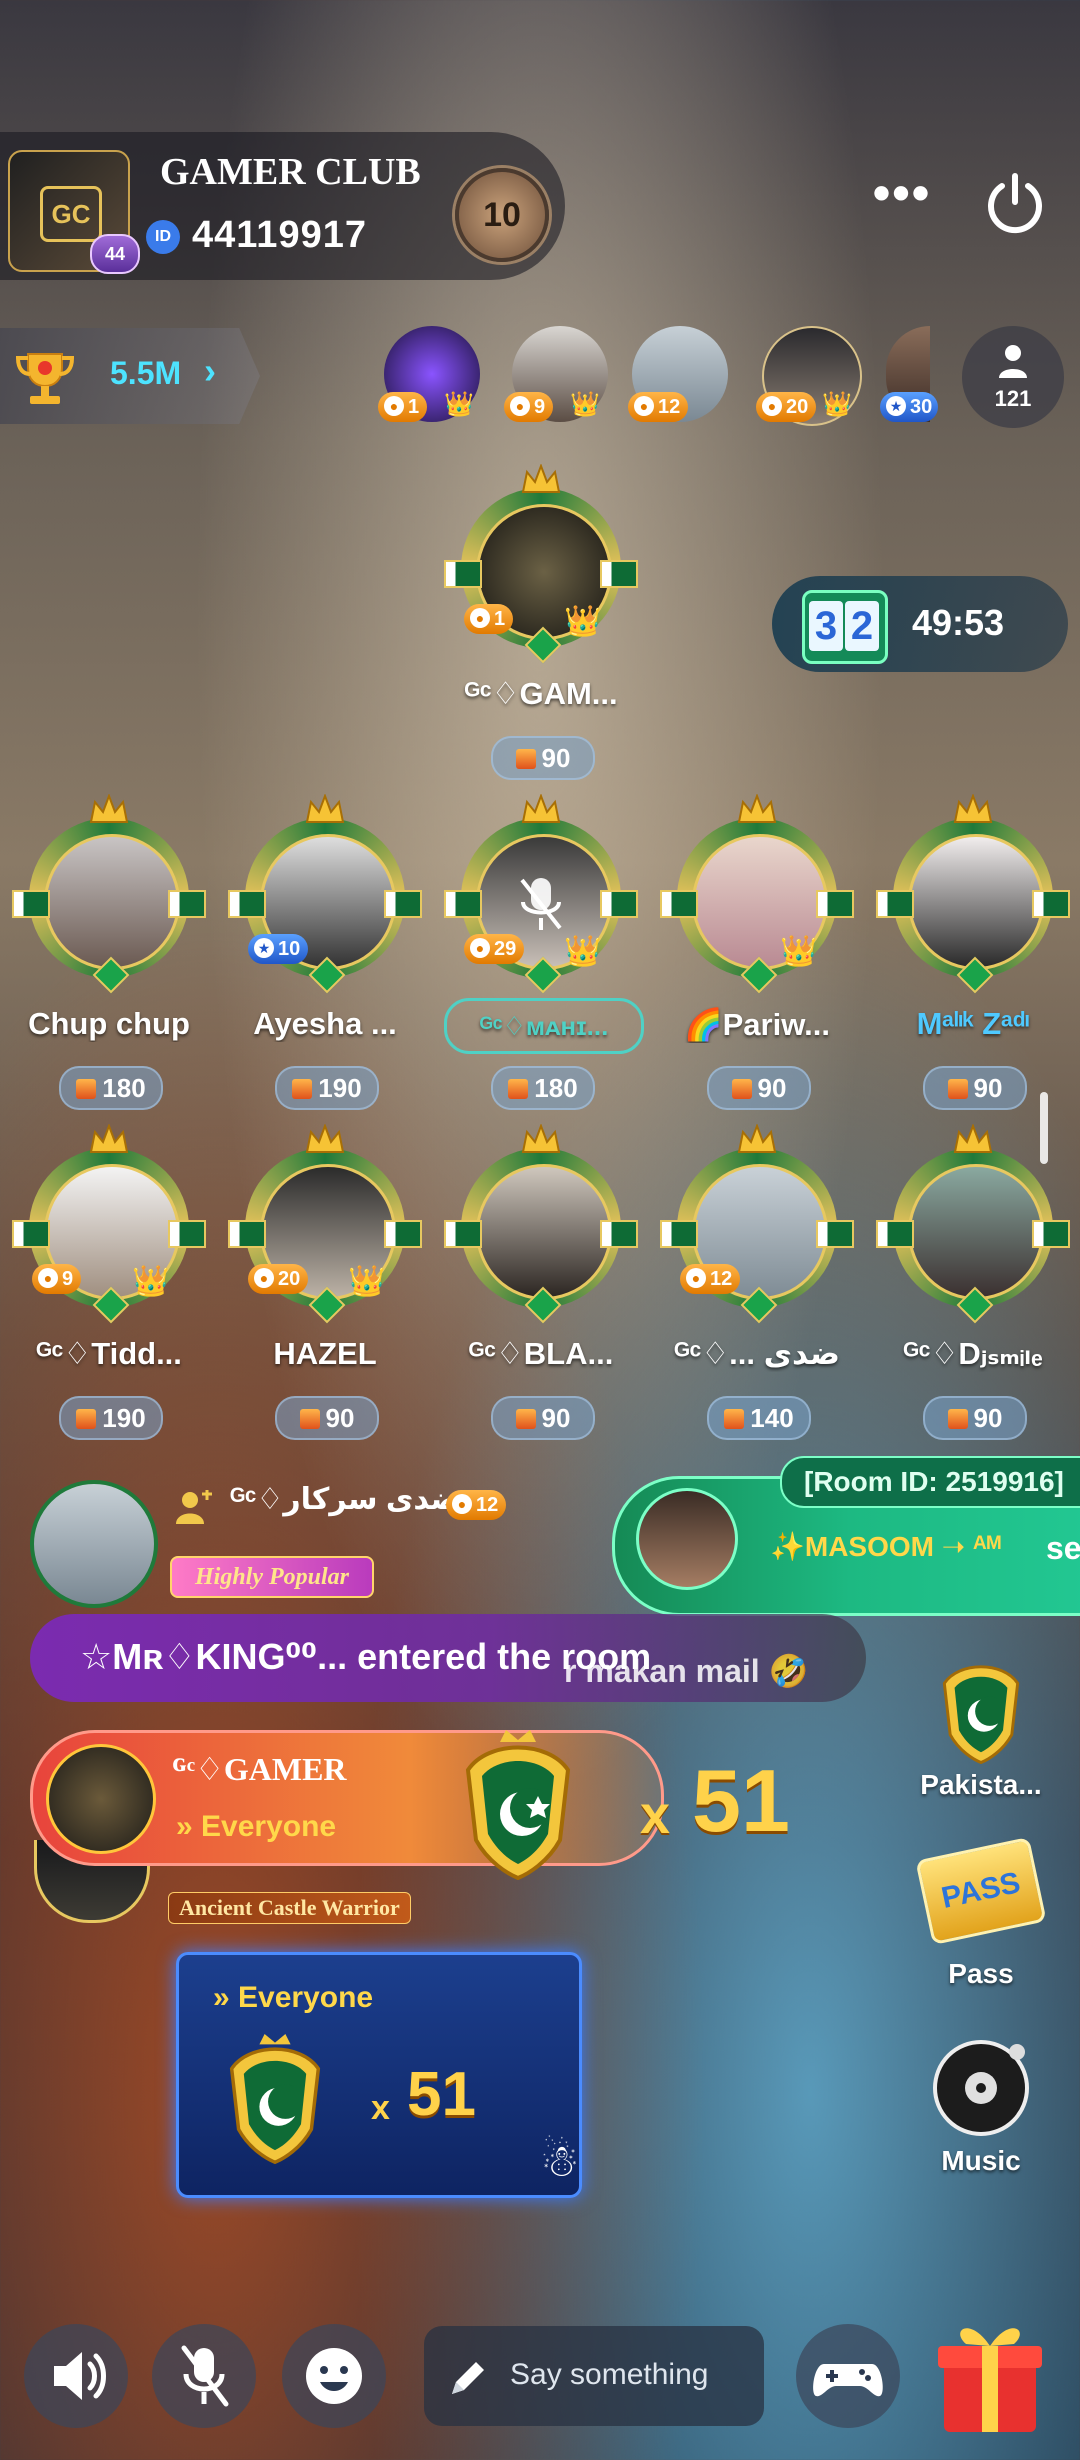  What do you see at coordinates (275, 2099) in the screenshot?
I see `pakistan-shield-gift-icon` at bounding box center [275, 2099].